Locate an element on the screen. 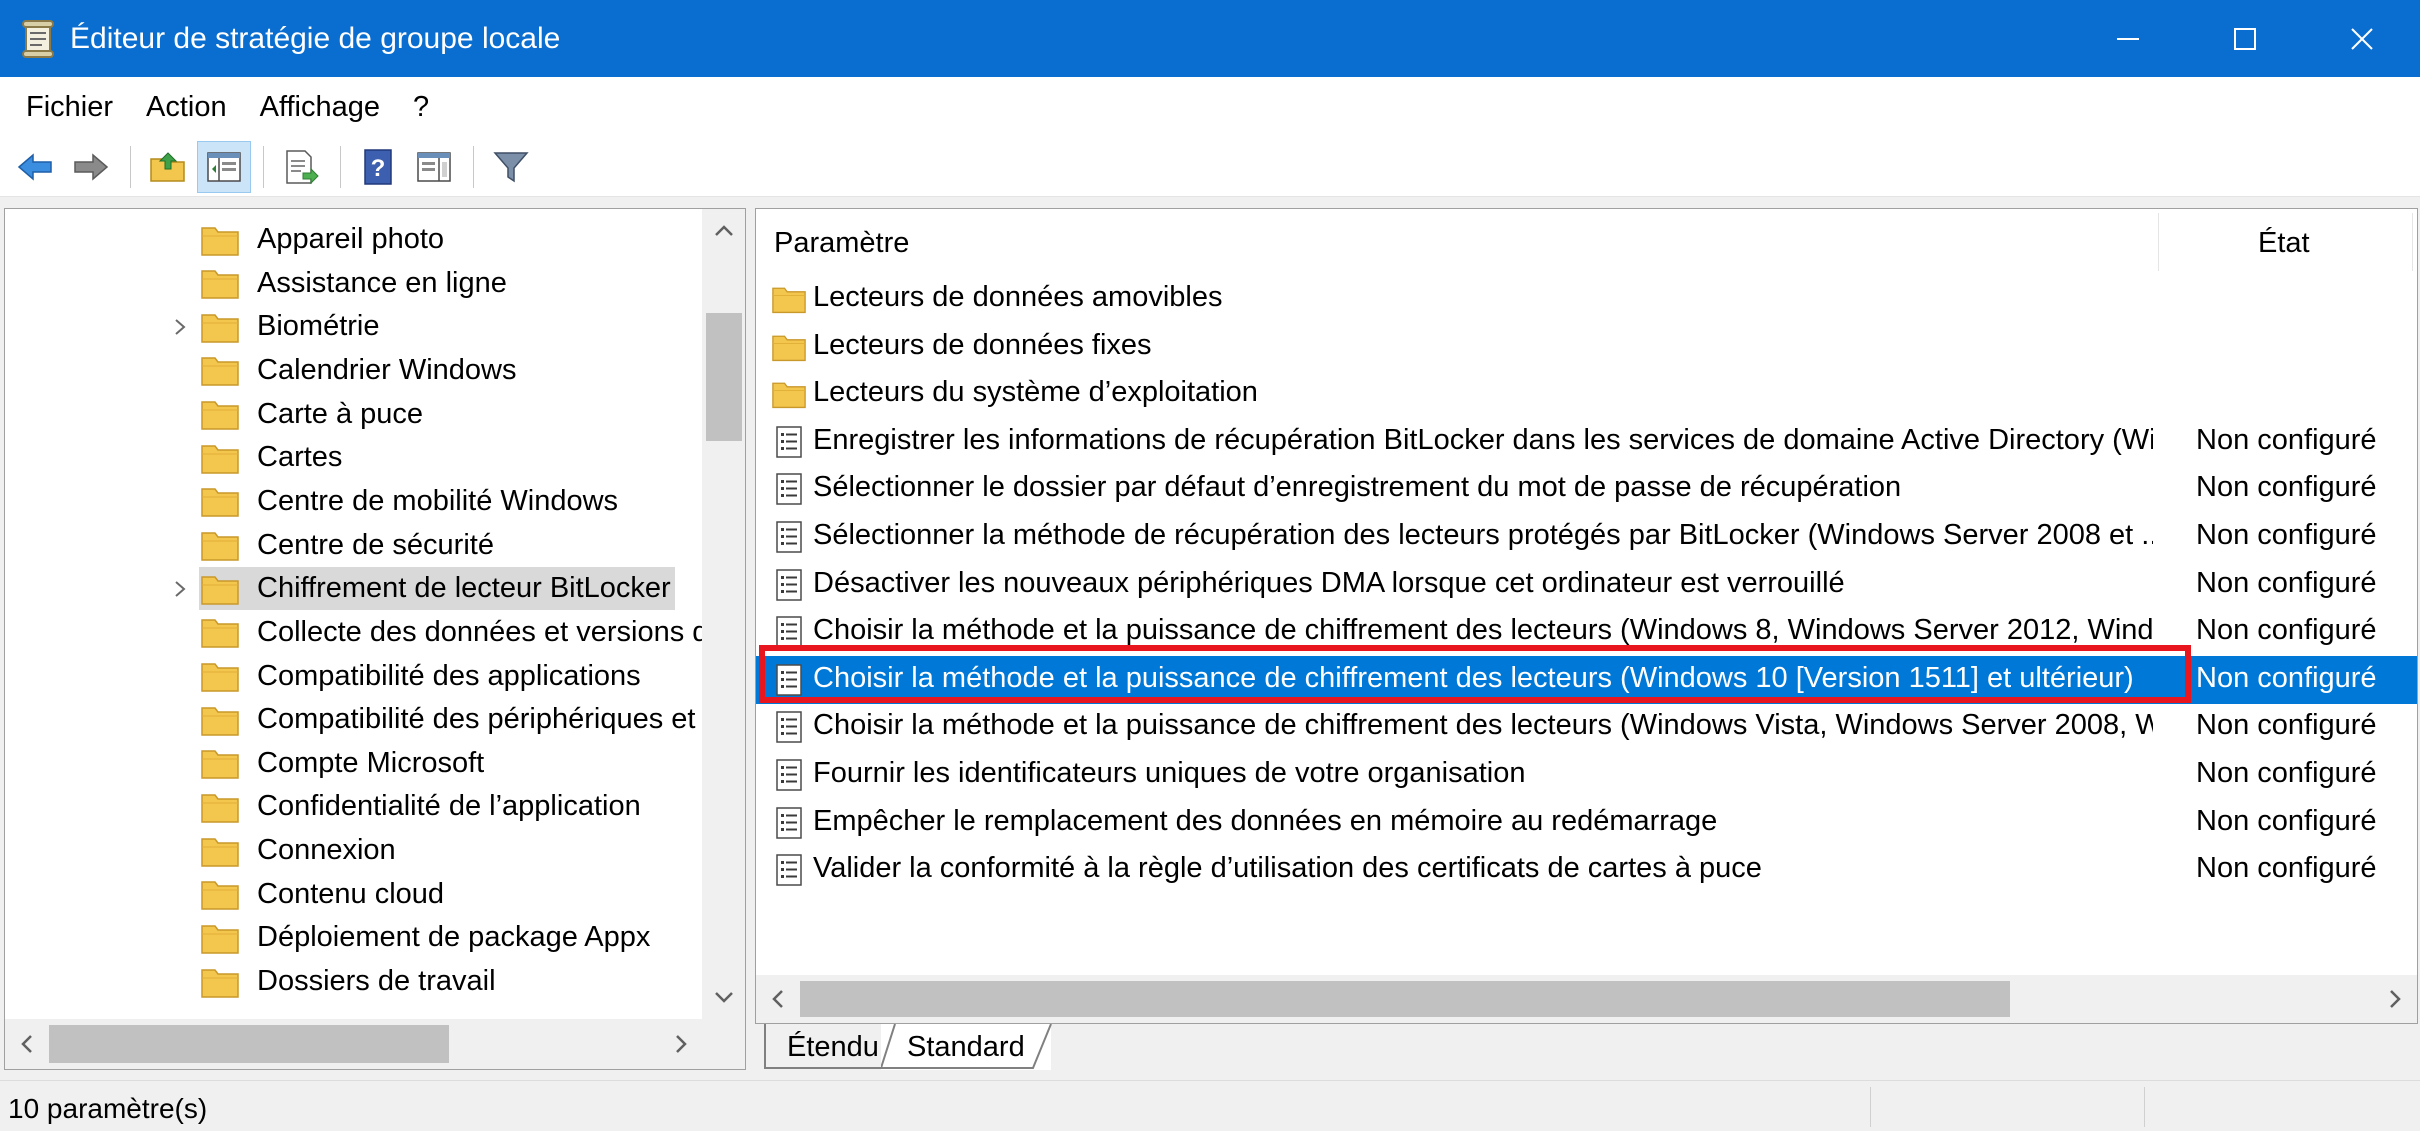  tree-item-label: Biométrie is located at coordinates (318, 326).